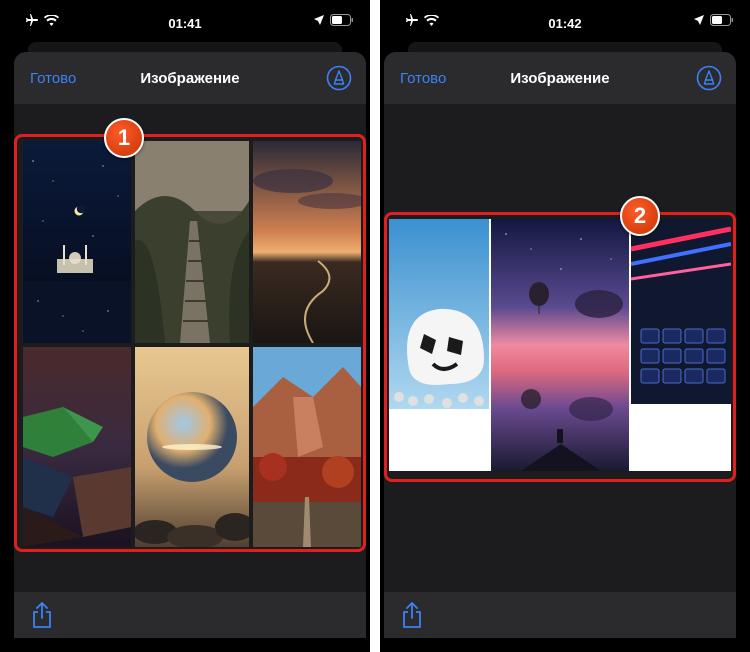  I want to click on wallpaper-sunset-road, so click(307, 242).